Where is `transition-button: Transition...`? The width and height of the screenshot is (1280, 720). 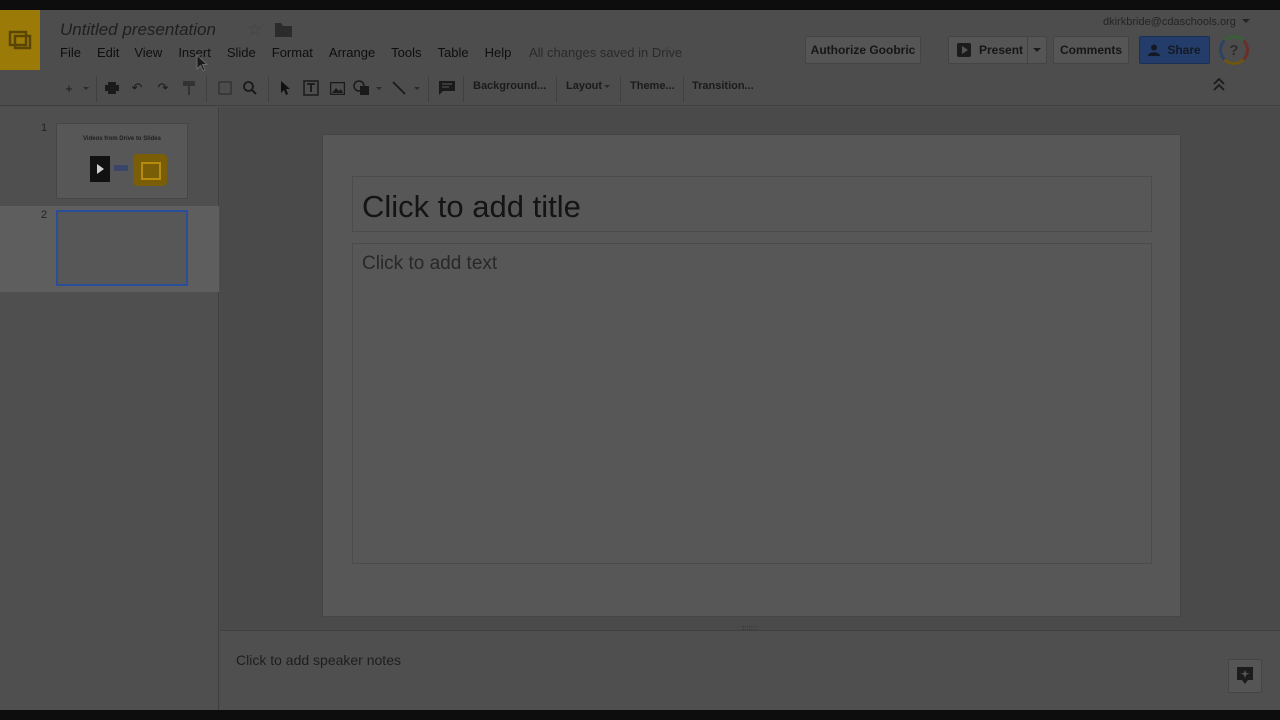 transition-button: Transition... is located at coordinates (723, 86).